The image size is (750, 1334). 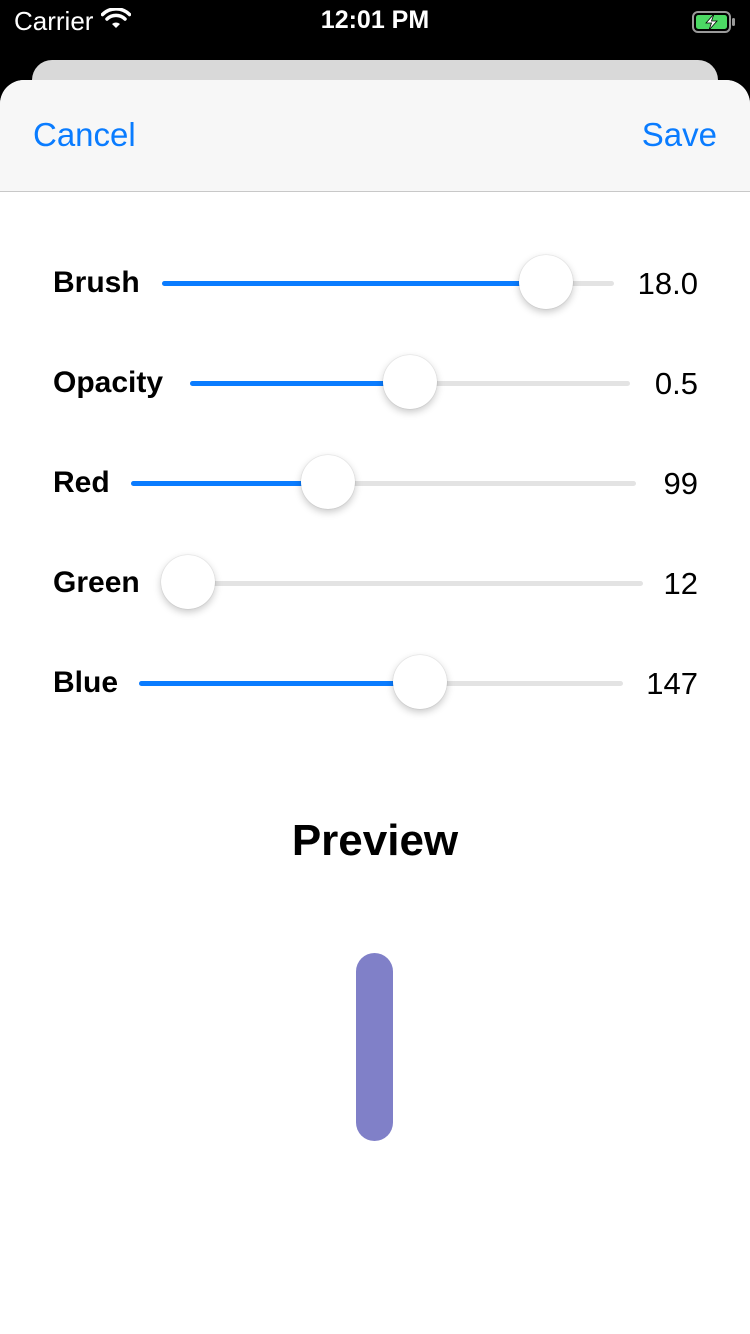 I want to click on green-value: 12, so click(x=680, y=583).